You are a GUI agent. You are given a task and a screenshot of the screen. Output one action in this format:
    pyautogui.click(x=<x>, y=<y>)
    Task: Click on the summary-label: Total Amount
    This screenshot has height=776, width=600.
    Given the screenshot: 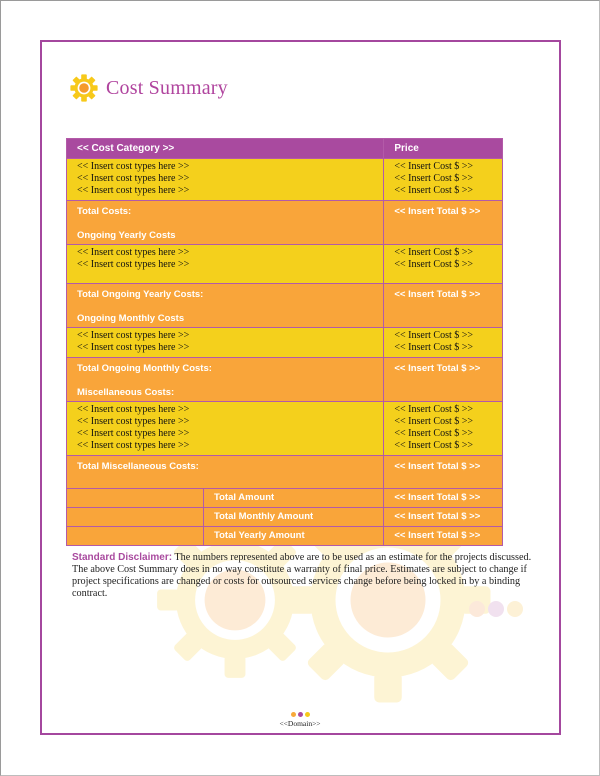 What is the action you would take?
    pyautogui.click(x=244, y=497)
    